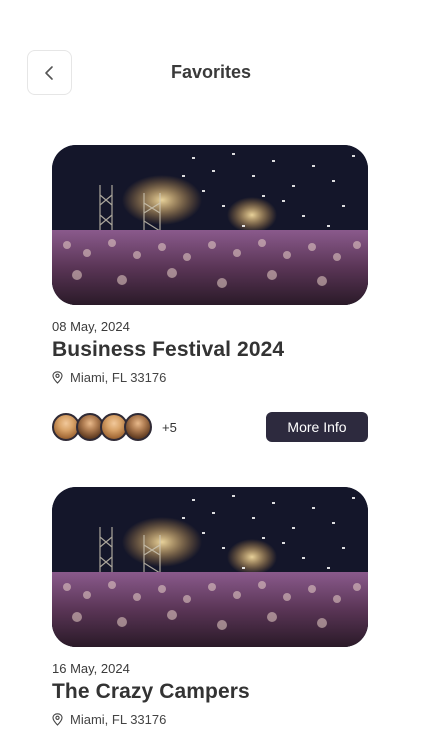 The height and width of the screenshot is (750, 422). Describe the element at coordinates (91, 326) in the screenshot. I see `event-date: 08 May, 2024` at that location.